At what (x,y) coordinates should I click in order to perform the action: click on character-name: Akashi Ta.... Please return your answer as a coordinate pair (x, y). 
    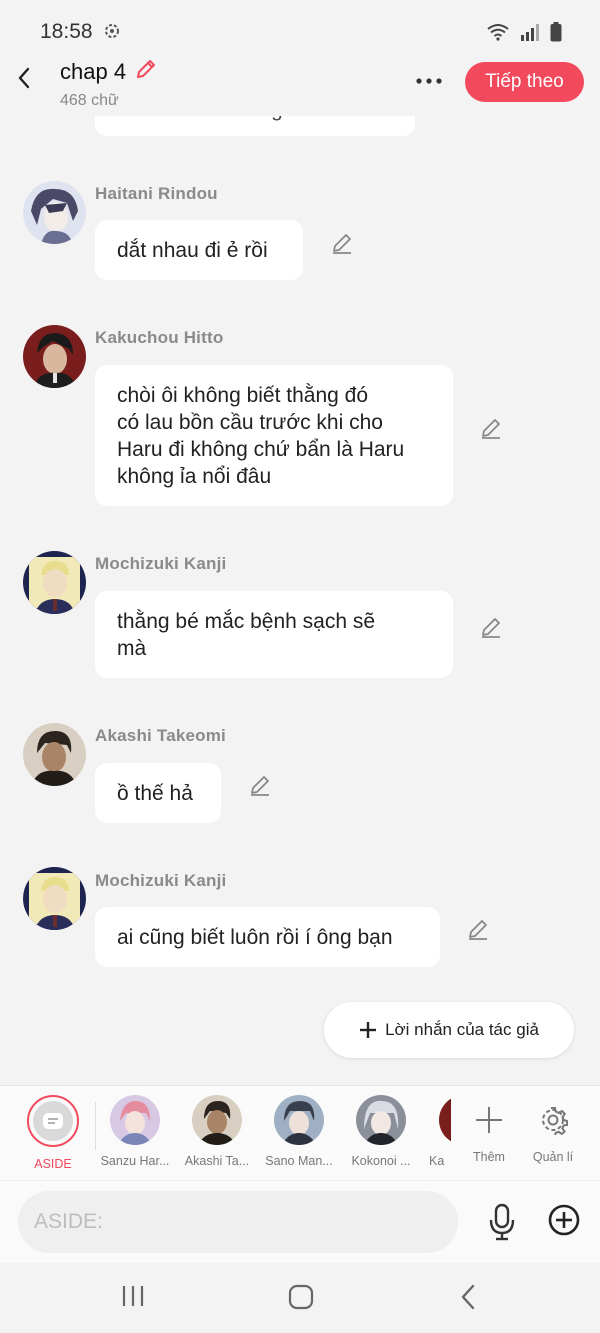
    Looking at the image, I should click on (217, 1161).